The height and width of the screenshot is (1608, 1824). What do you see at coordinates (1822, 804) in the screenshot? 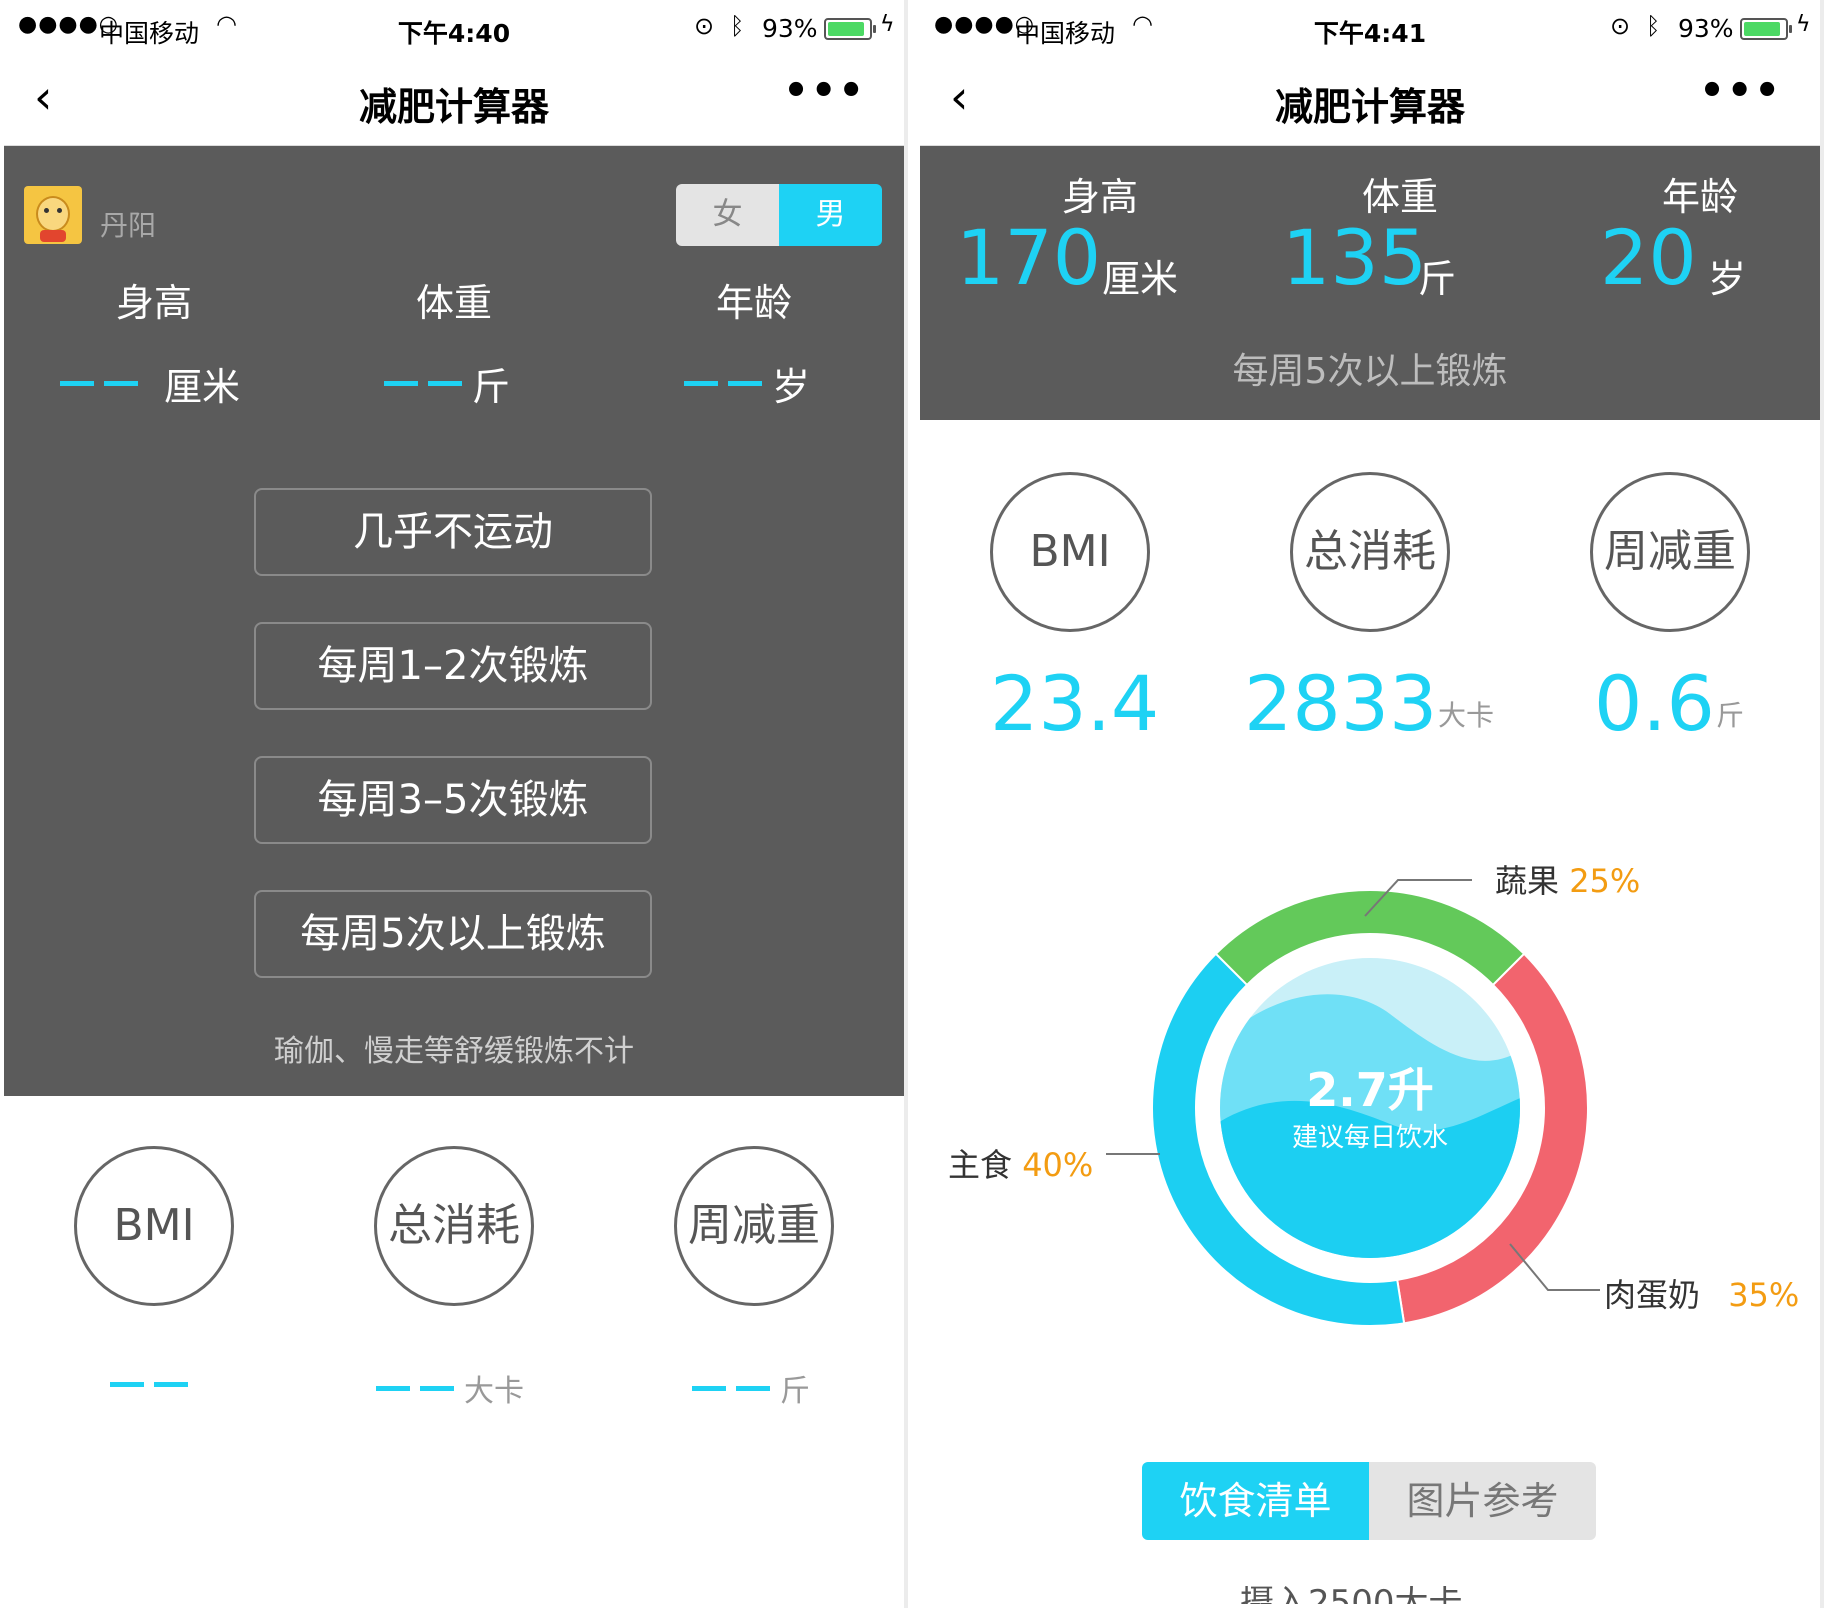
I see `right-edge` at bounding box center [1822, 804].